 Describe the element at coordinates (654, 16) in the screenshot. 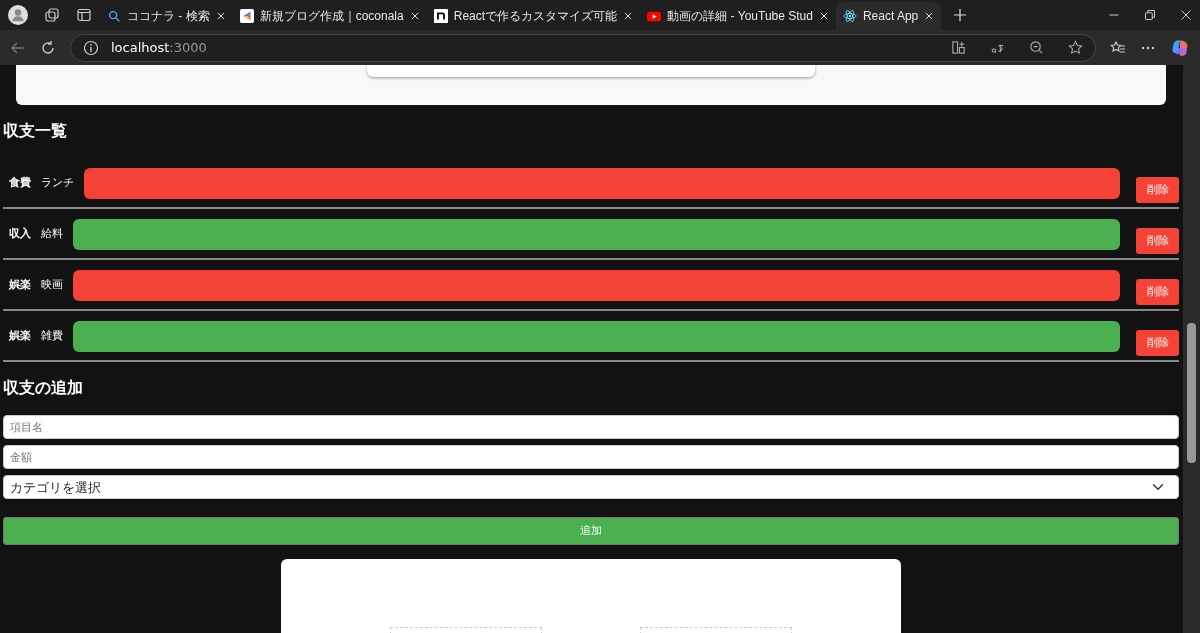

I see `play-icon` at that location.